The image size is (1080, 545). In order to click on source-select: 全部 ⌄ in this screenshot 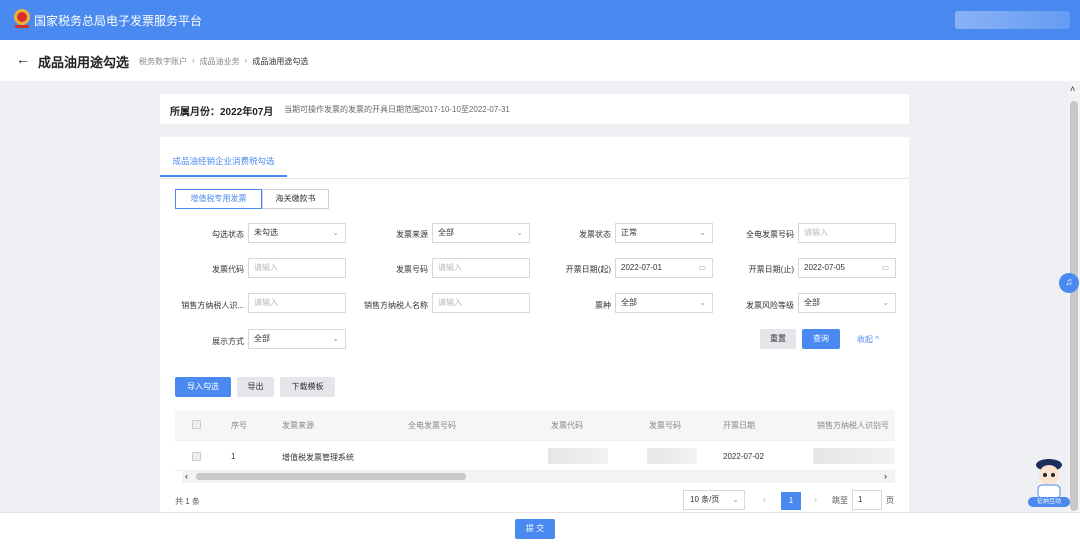, I will do `click(481, 233)`.